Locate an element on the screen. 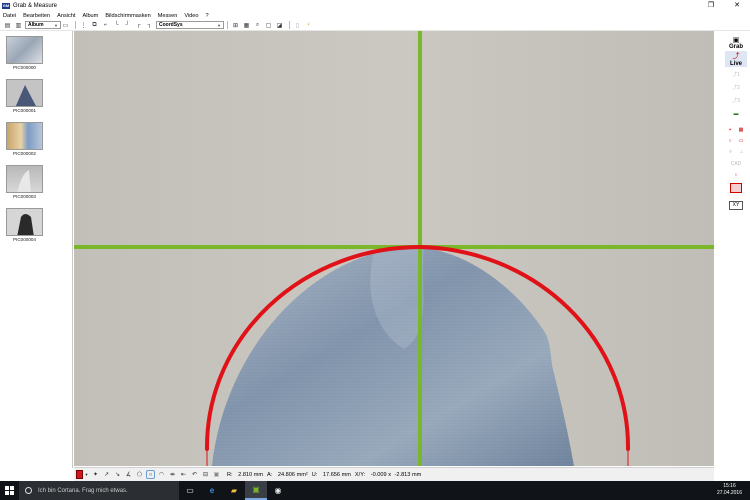 The image size is (750, 500). menu-bildschirmmasken: Bildschirmmasken is located at coordinates (127, 16).